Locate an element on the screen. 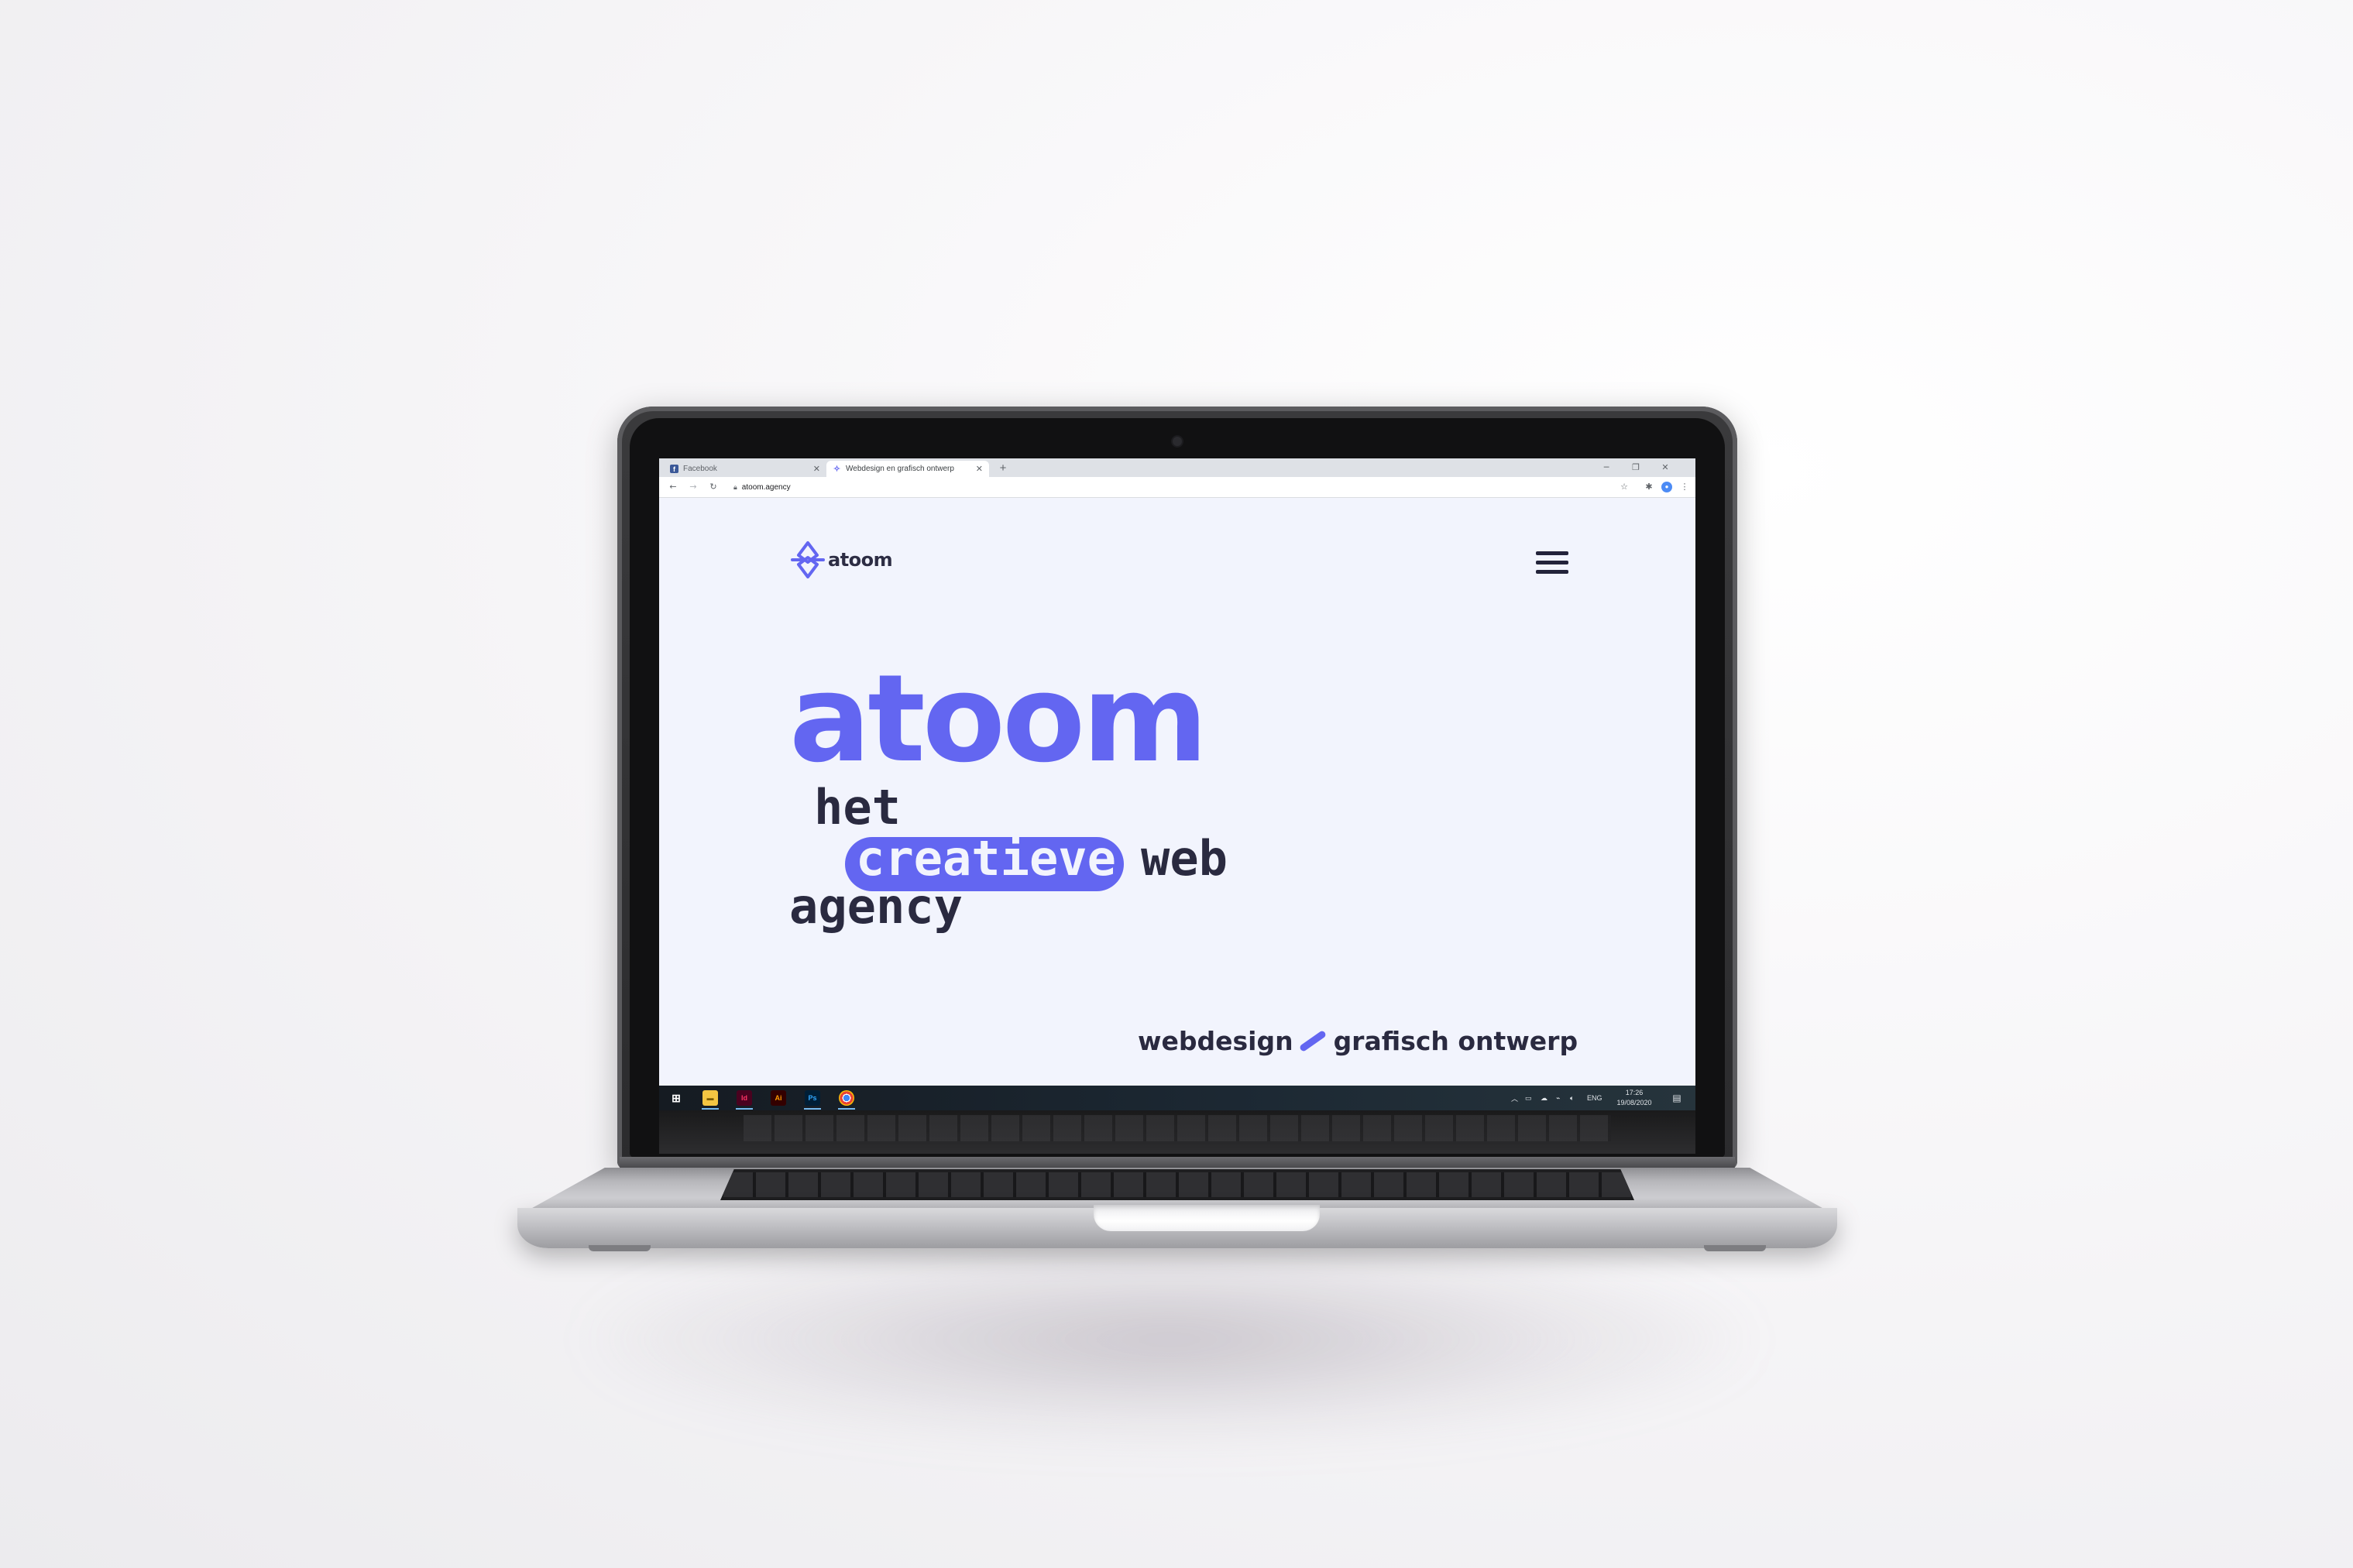  tab-title: Facebook is located at coordinates (700, 469).